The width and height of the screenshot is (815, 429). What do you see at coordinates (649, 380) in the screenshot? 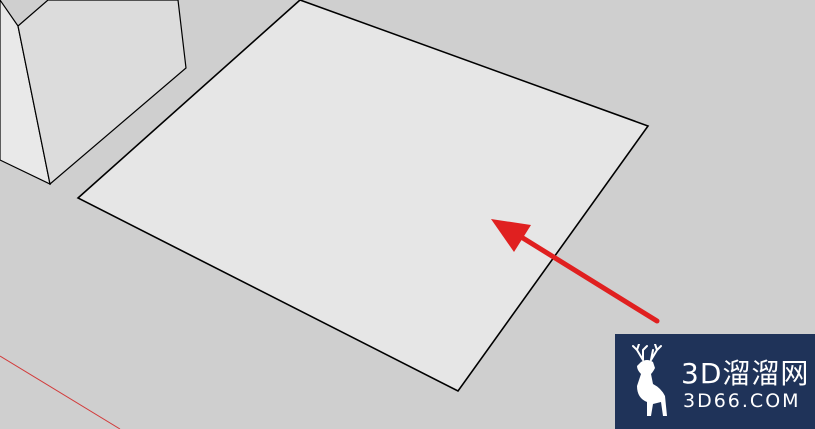
I see `deer-icon` at bounding box center [649, 380].